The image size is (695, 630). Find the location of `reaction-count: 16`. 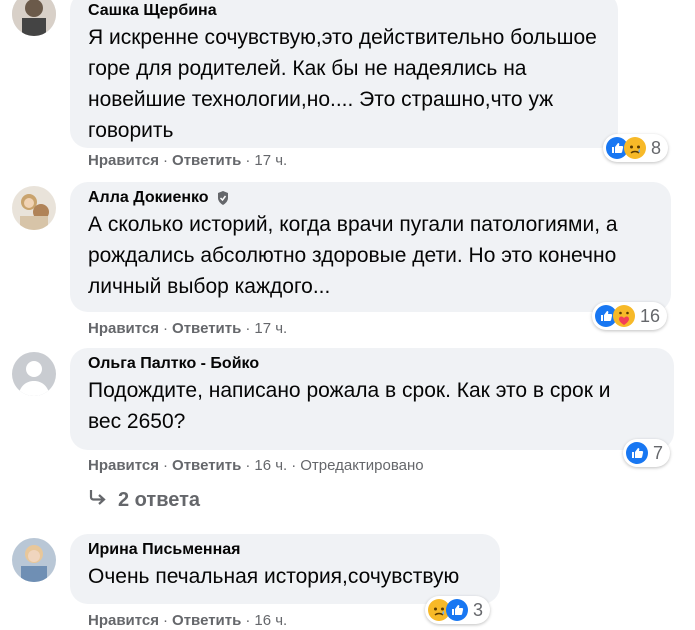

reaction-count: 16 is located at coordinates (650, 315).